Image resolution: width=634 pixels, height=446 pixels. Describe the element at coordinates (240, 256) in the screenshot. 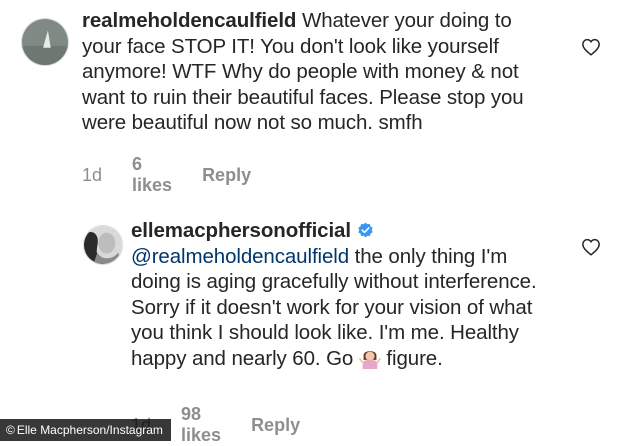

I see `mention-link: @realmeholdencaulfield` at that location.